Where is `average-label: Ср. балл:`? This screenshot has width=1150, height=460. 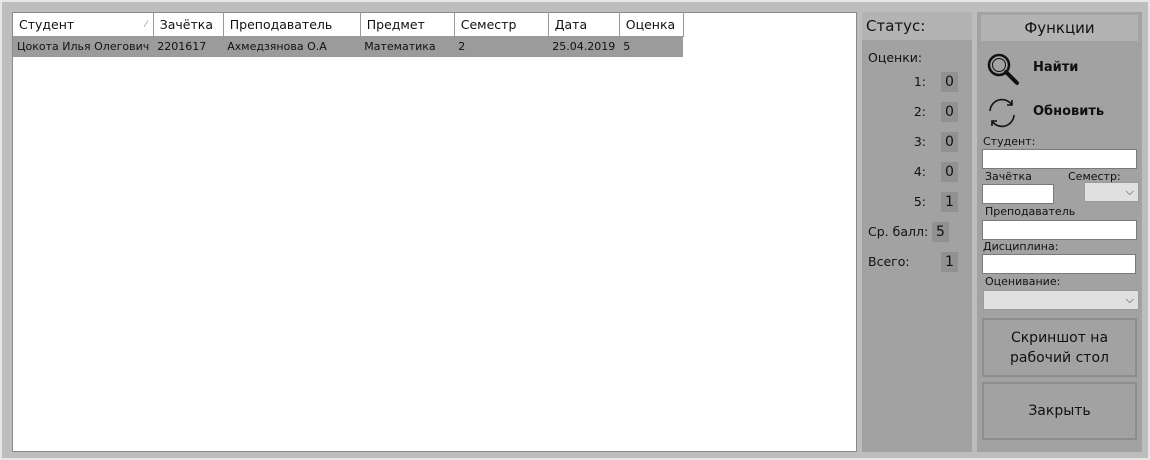
average-label: Ср. балл: is located at coordinates (898, 231).